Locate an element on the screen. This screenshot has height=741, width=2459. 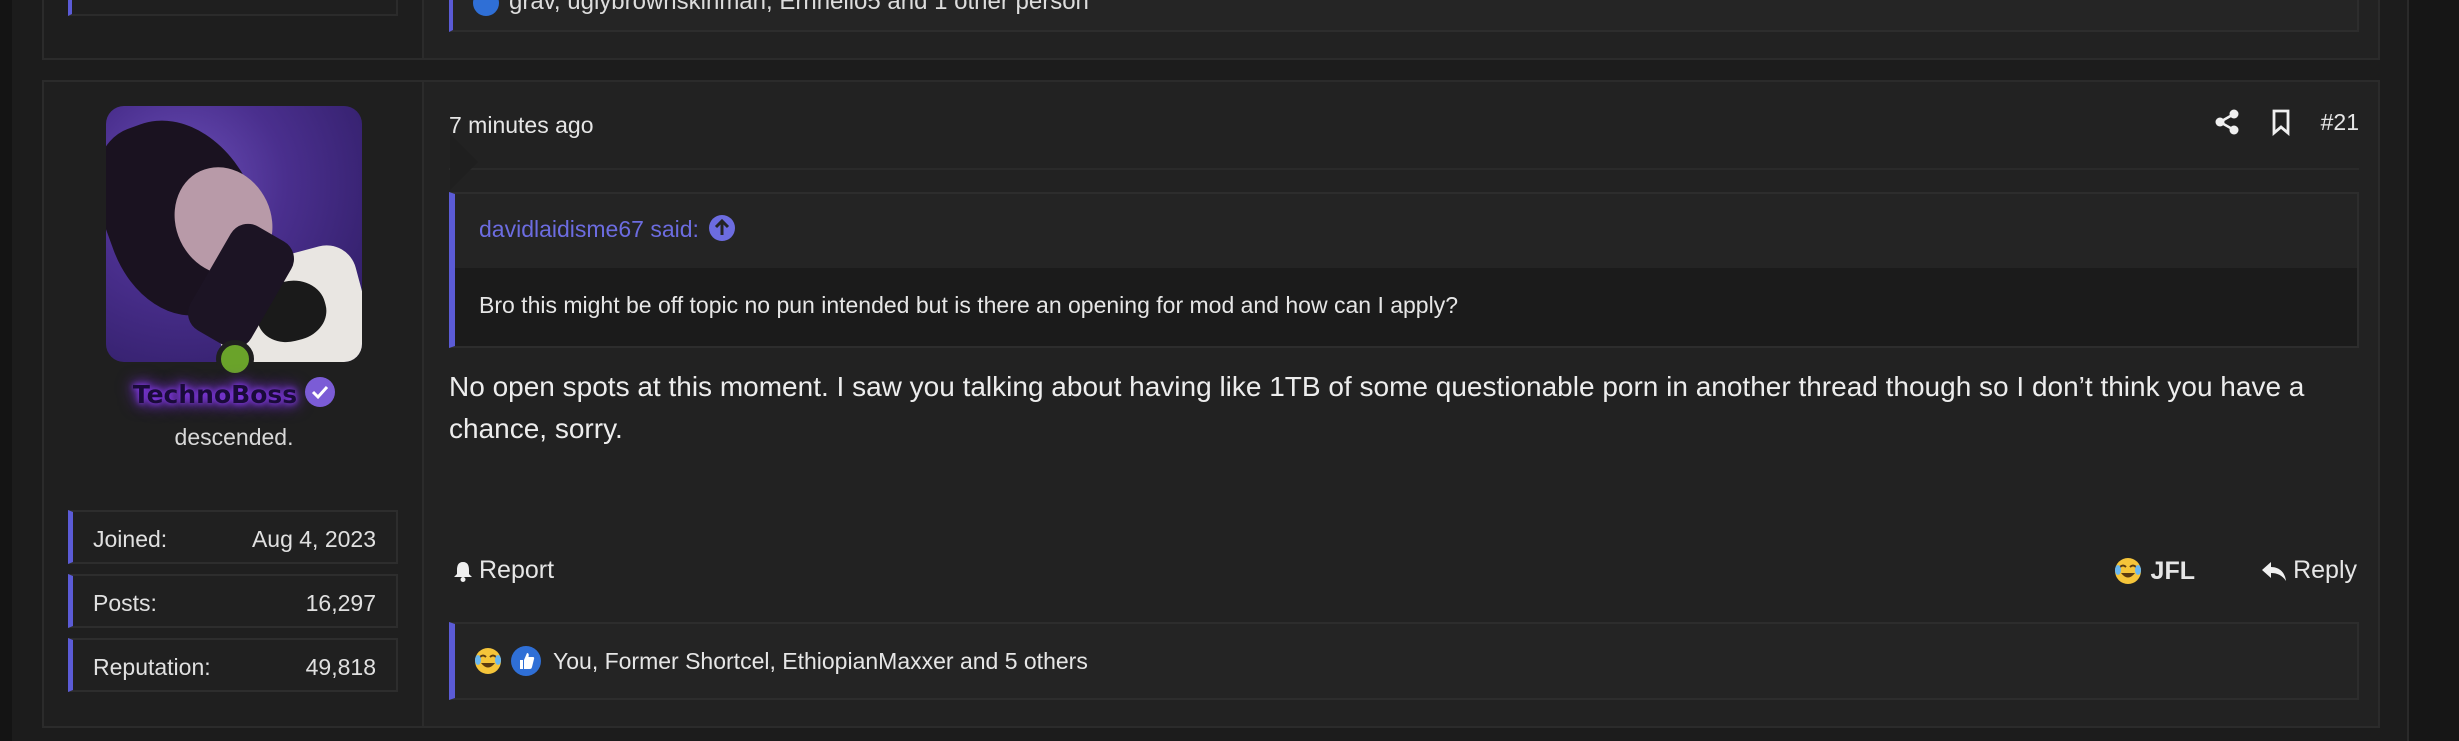
post-number-link: #21 is located at coordinates (2340, 122).